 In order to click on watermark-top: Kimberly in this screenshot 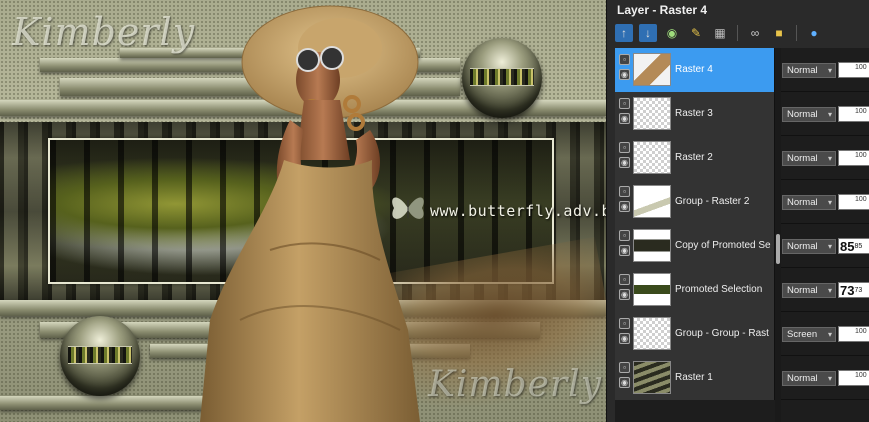, I will do `click(104, 32)`.